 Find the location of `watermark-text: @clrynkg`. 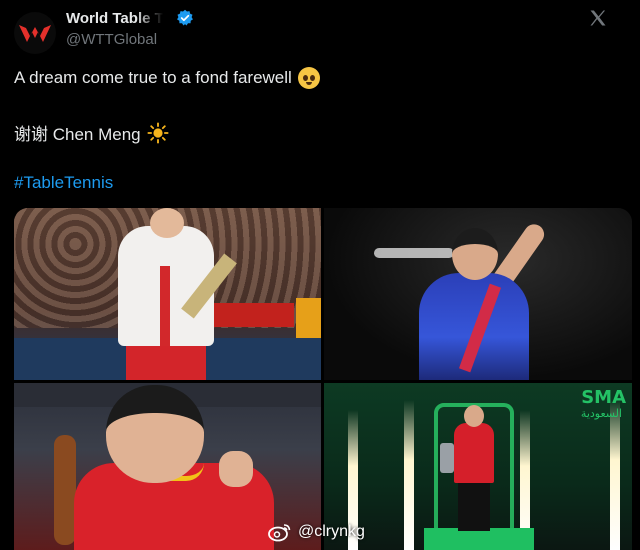

watermark-text: @clrynkg is located at coordinates (331, 531).